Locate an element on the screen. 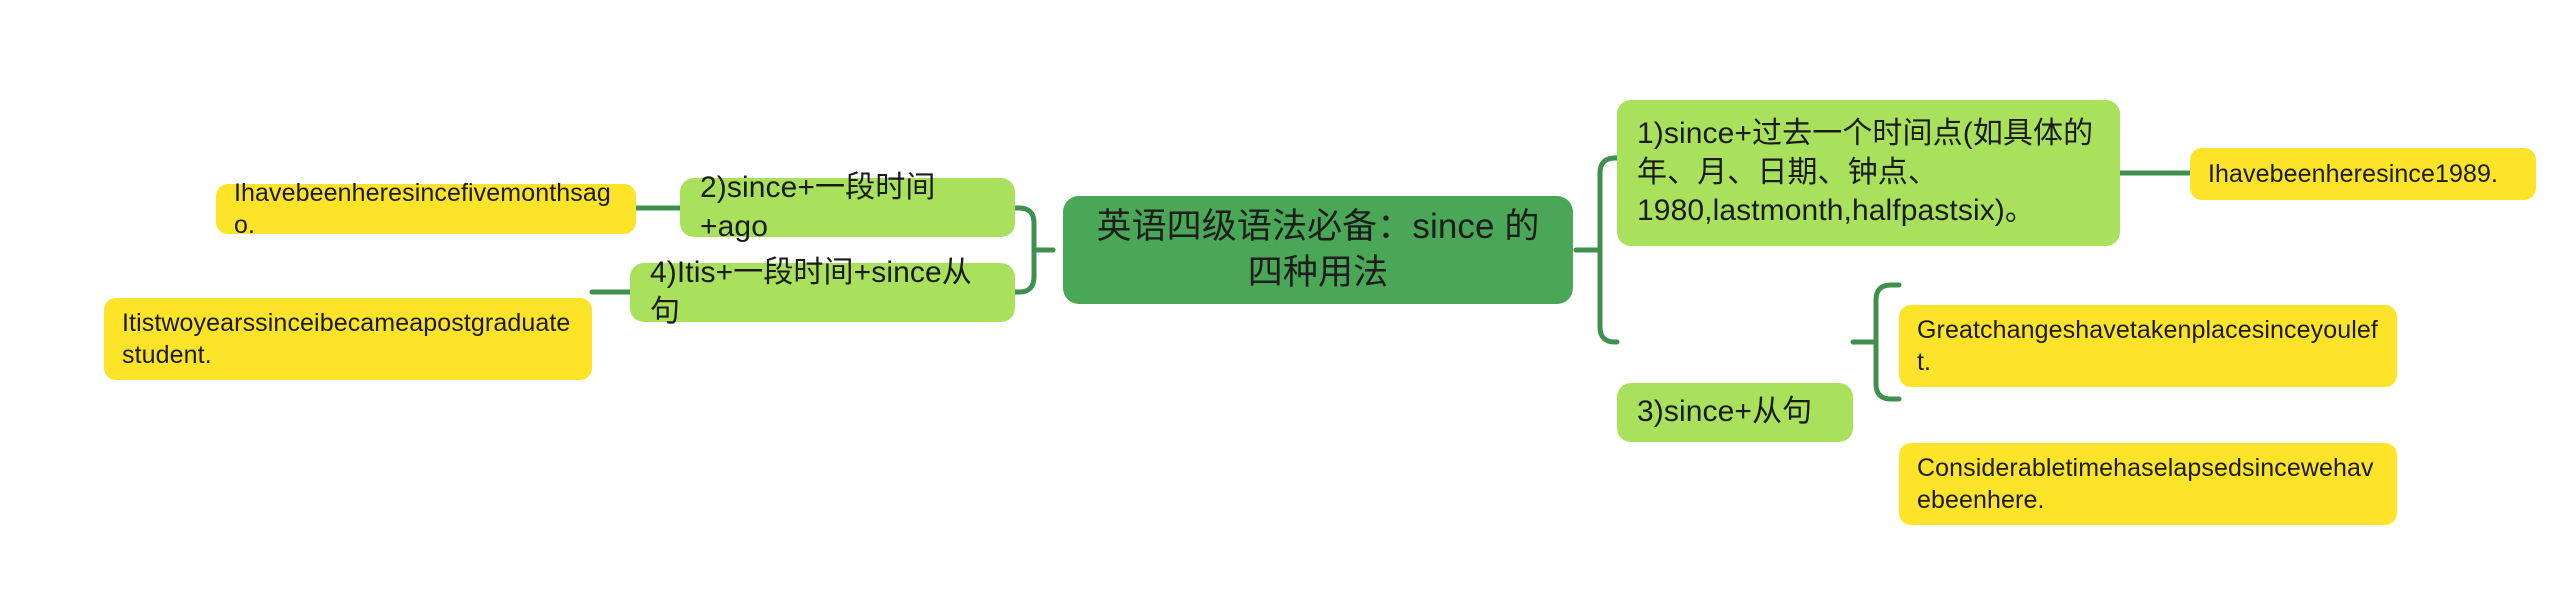 The height and width of the screenshot is (615, 2560). branch-node-usage4: 4)Itis+一段时间+since从句 is located at coordinates (822, 292).